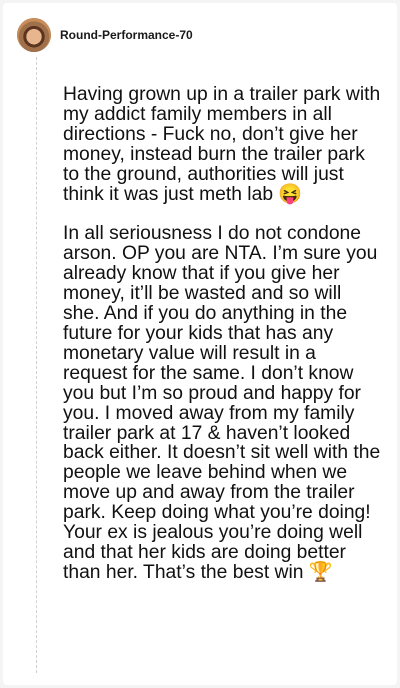 The image size is (400, 688). Describe the element at coordinates (36, 365) in the screenshot. I see `thread-line` at that location.